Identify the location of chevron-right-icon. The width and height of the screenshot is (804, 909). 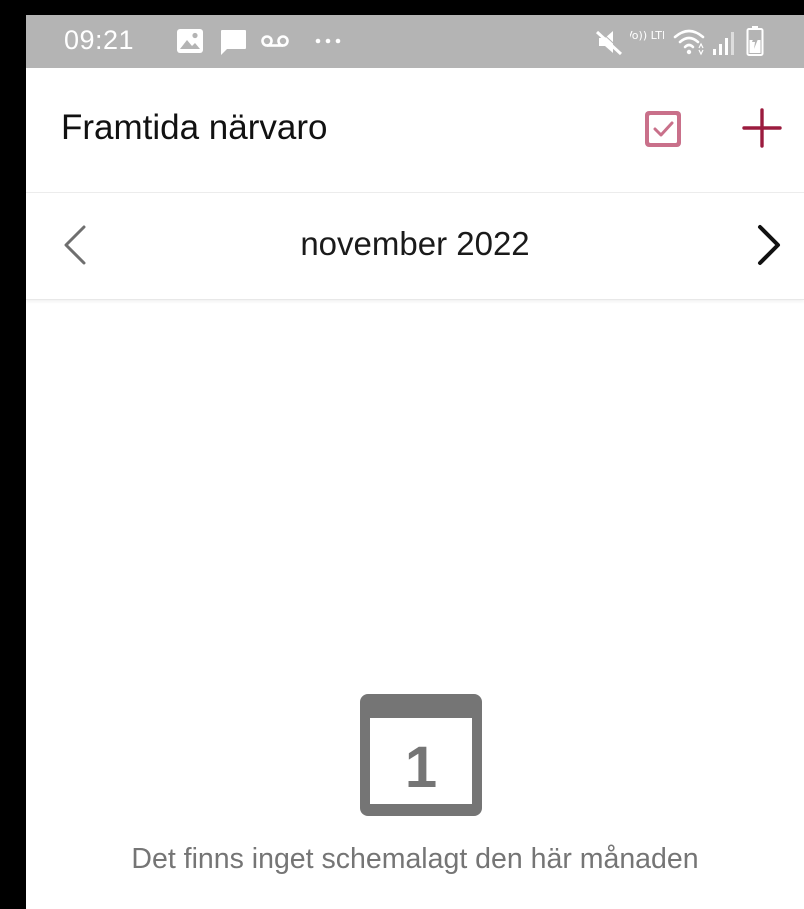
(768, 245).